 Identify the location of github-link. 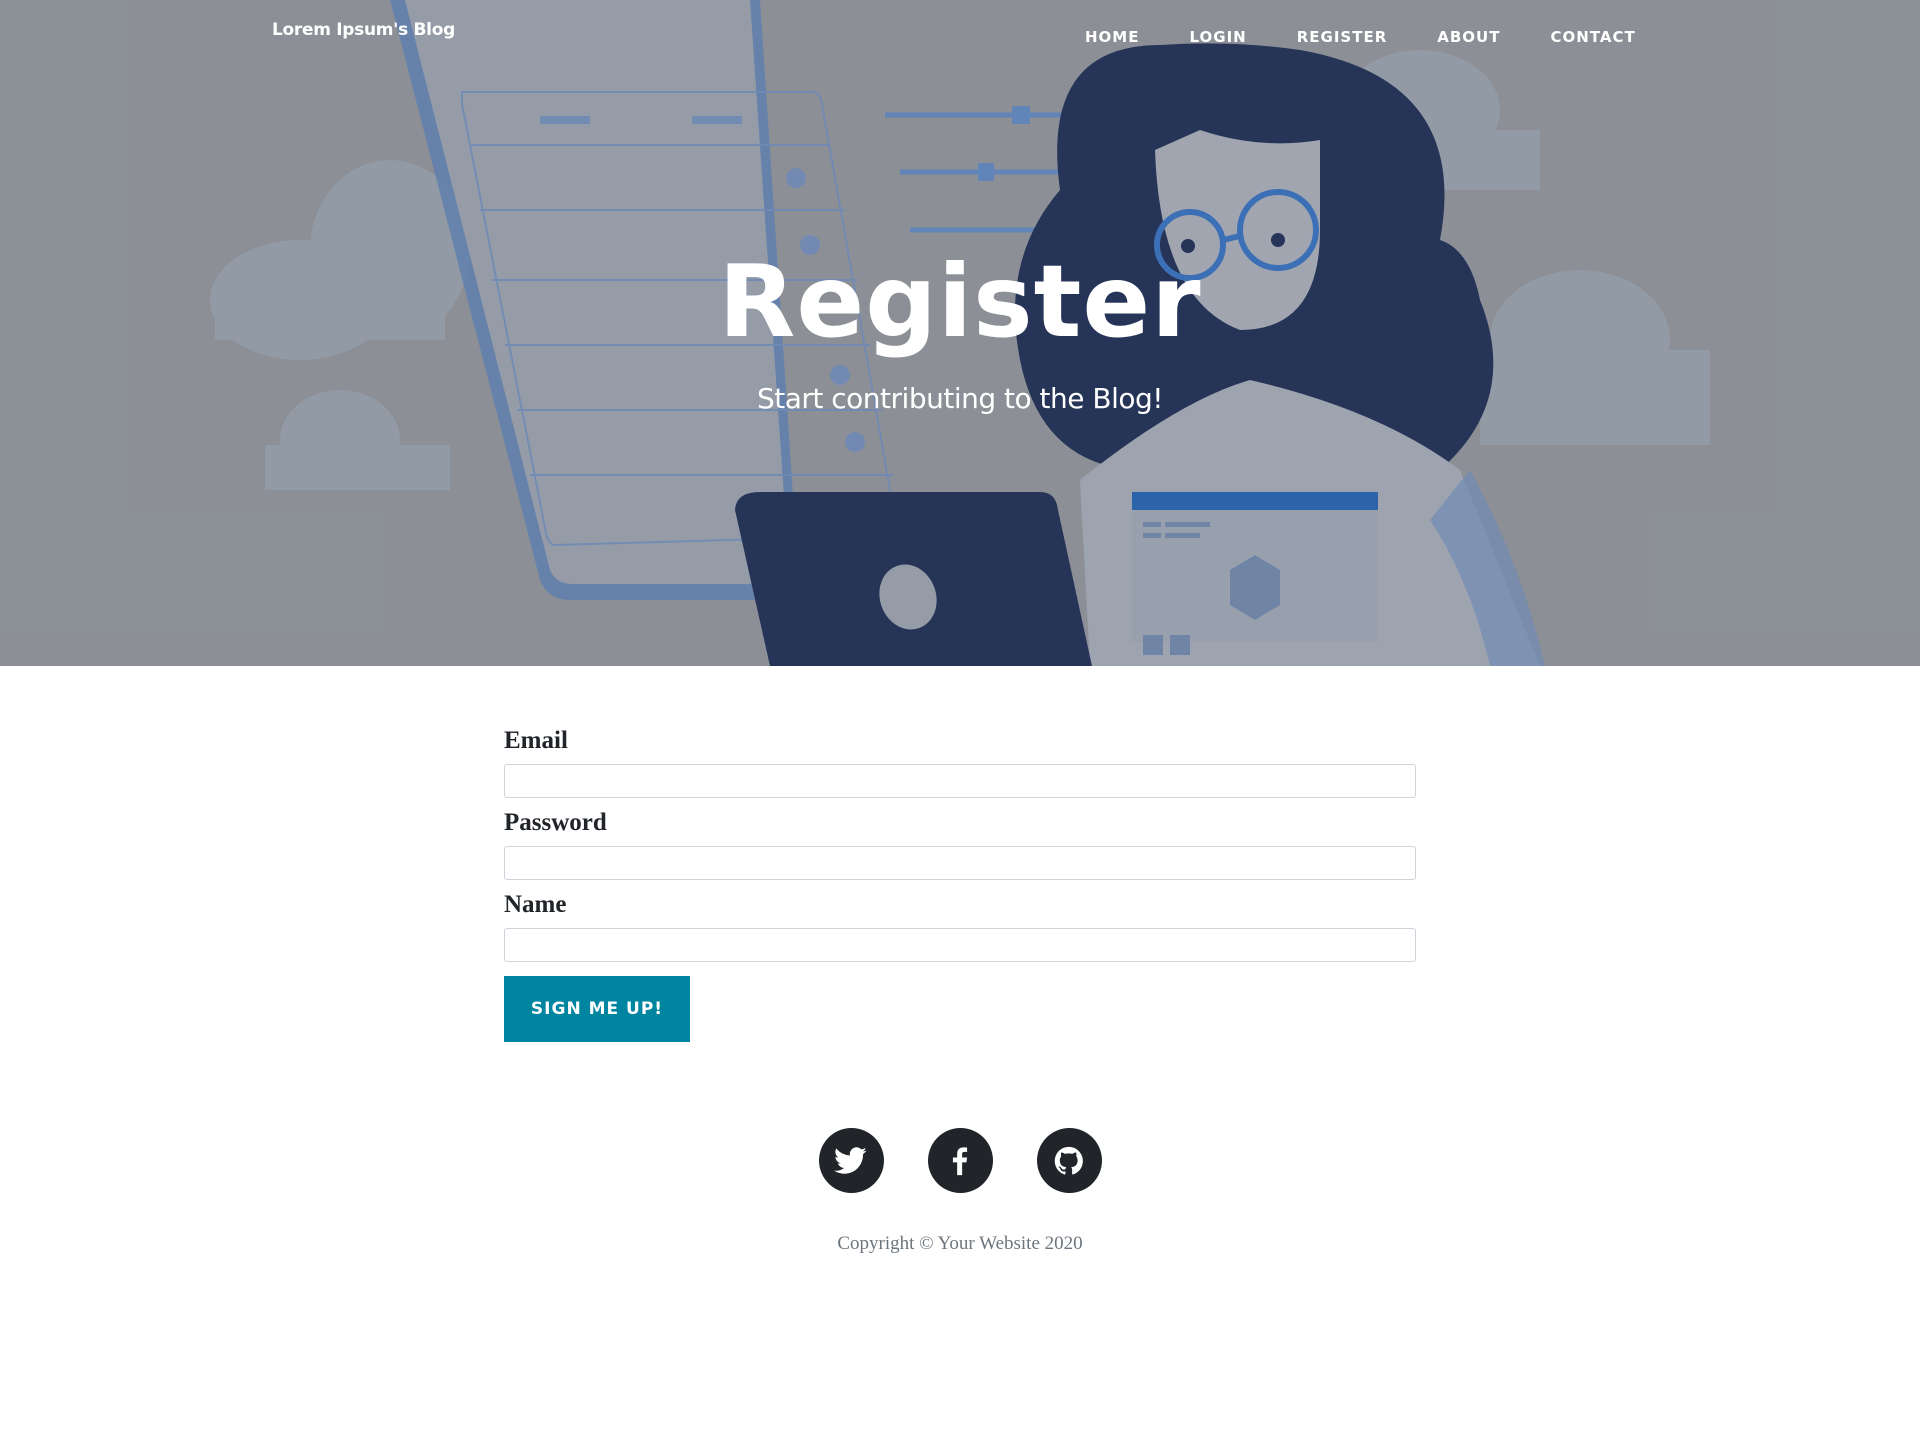
(1069, 1160).